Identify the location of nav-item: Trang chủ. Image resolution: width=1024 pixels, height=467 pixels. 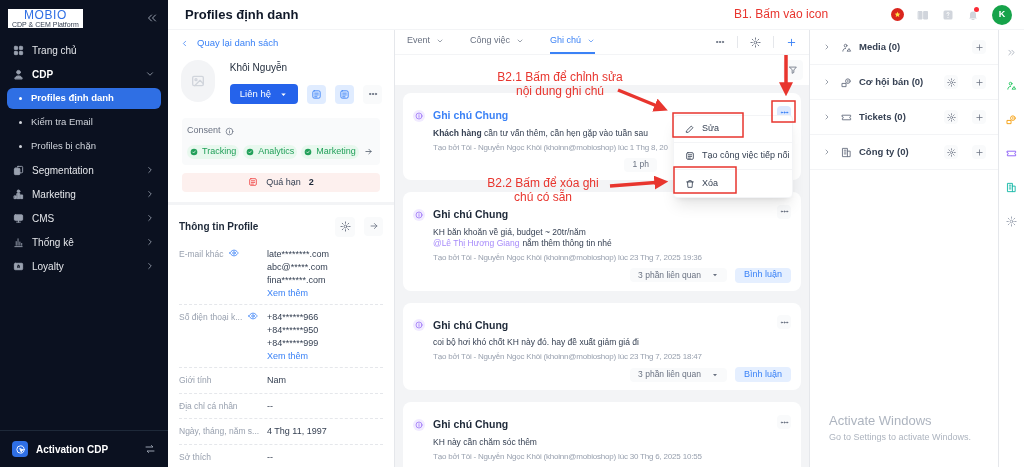
(84, 50).